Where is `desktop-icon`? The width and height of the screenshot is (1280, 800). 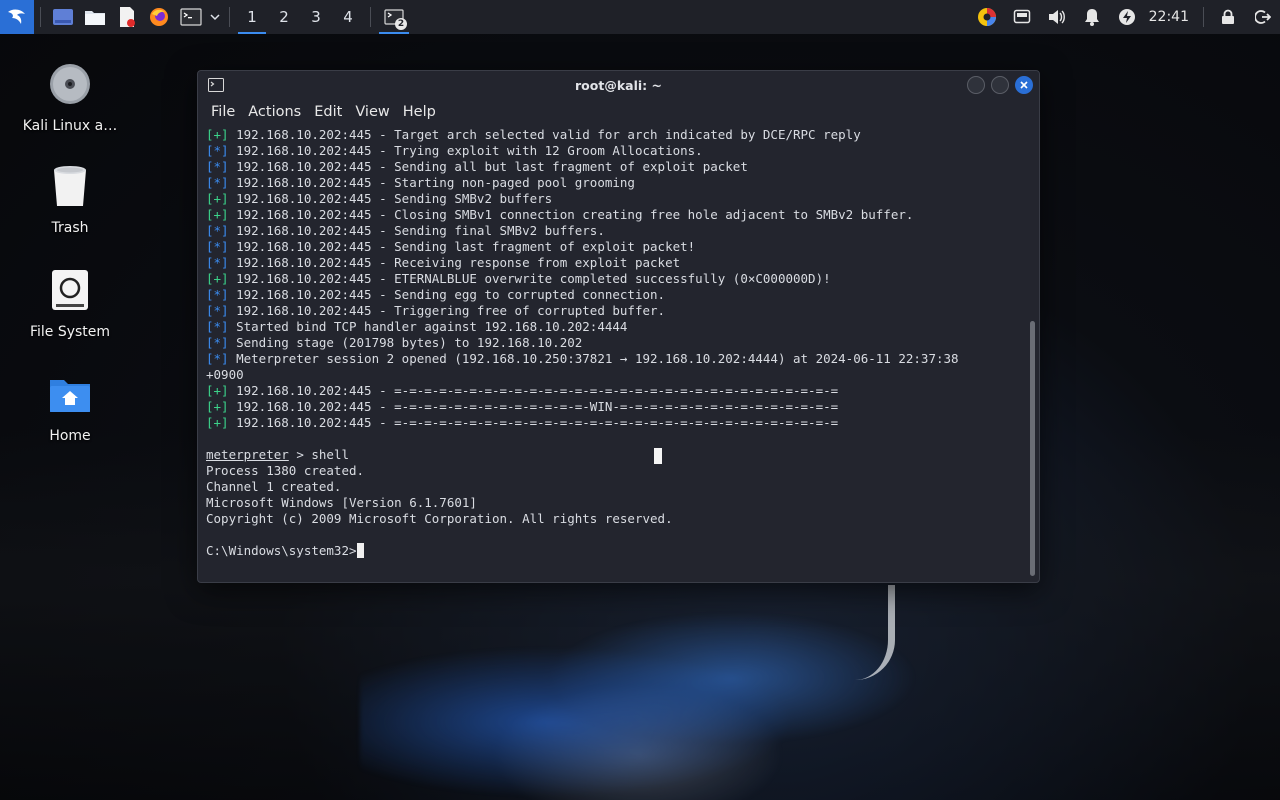
desktop-icon is located at coordinates (63, 17).